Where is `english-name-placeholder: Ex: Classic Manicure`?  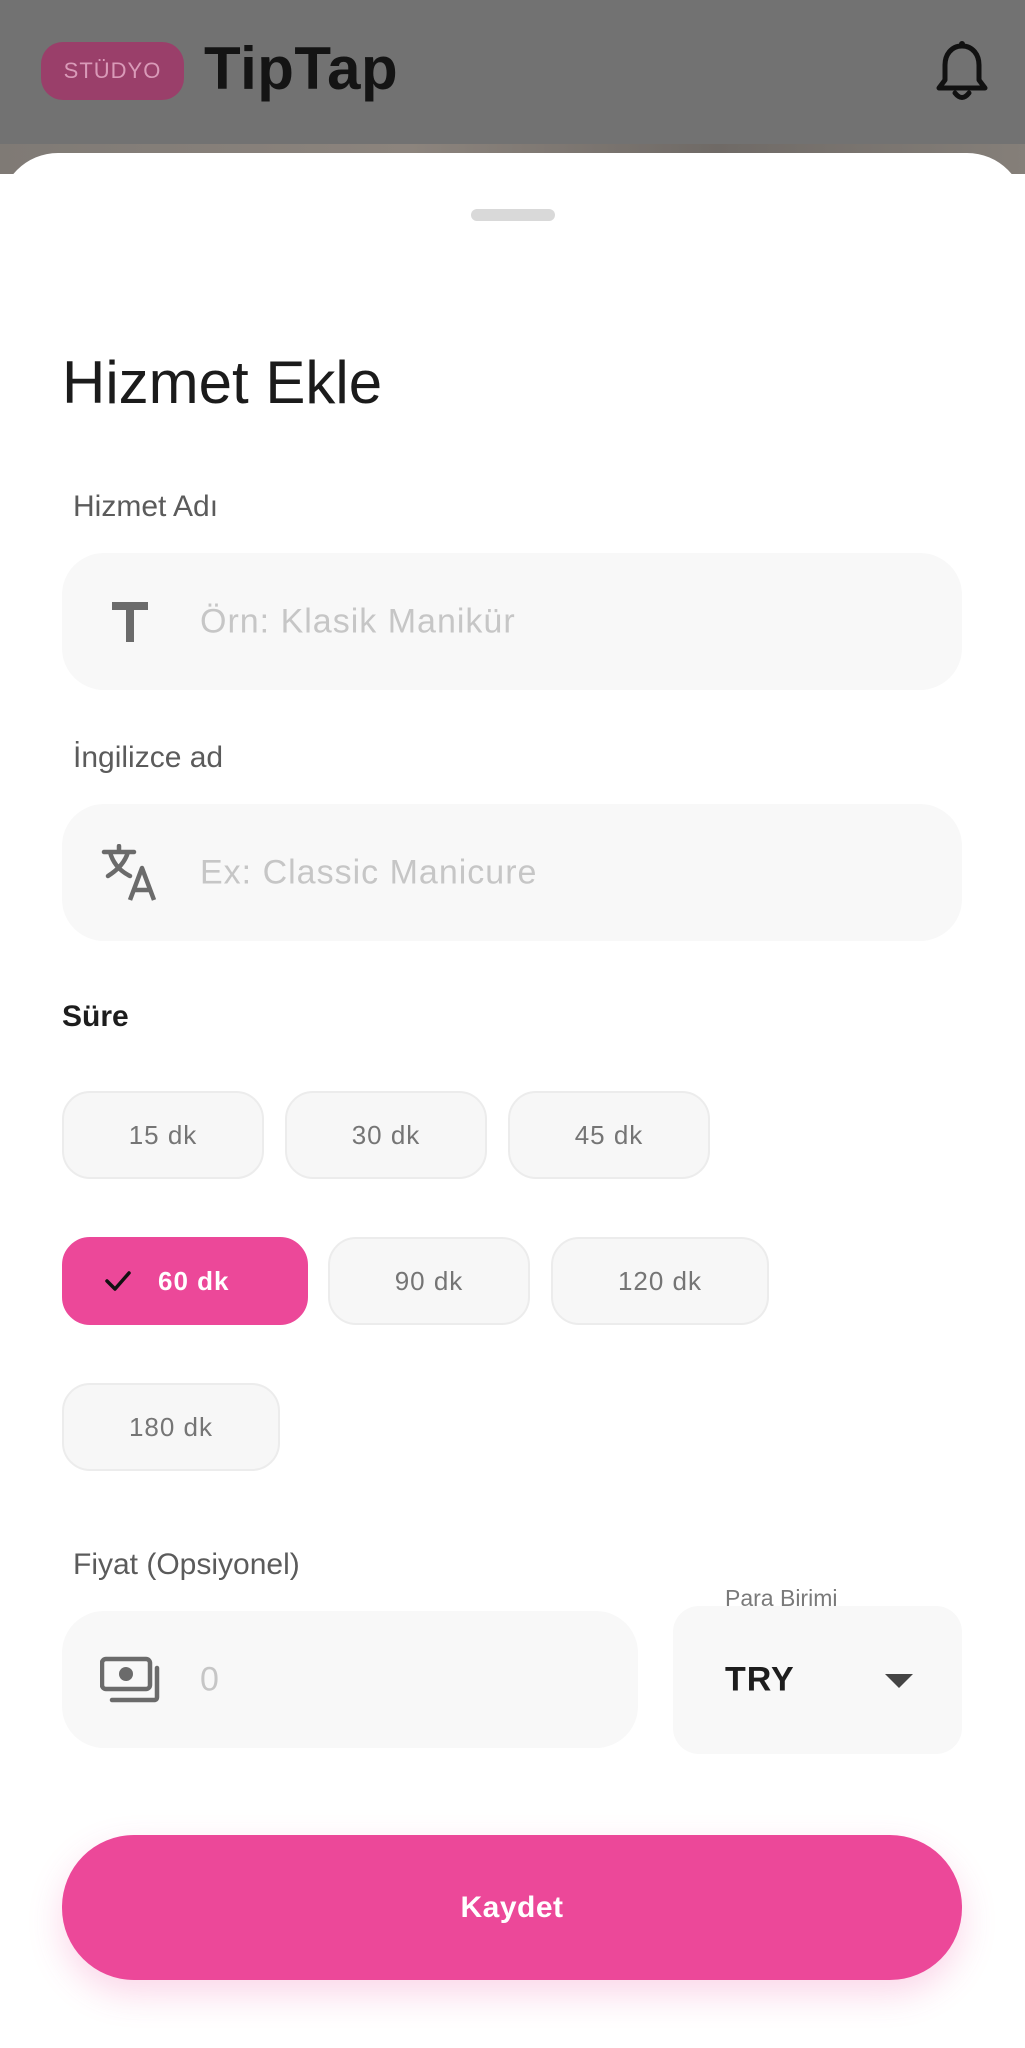
english-name-placeholder: Ex: Classic Manicure is located at coordinates (369, 872).